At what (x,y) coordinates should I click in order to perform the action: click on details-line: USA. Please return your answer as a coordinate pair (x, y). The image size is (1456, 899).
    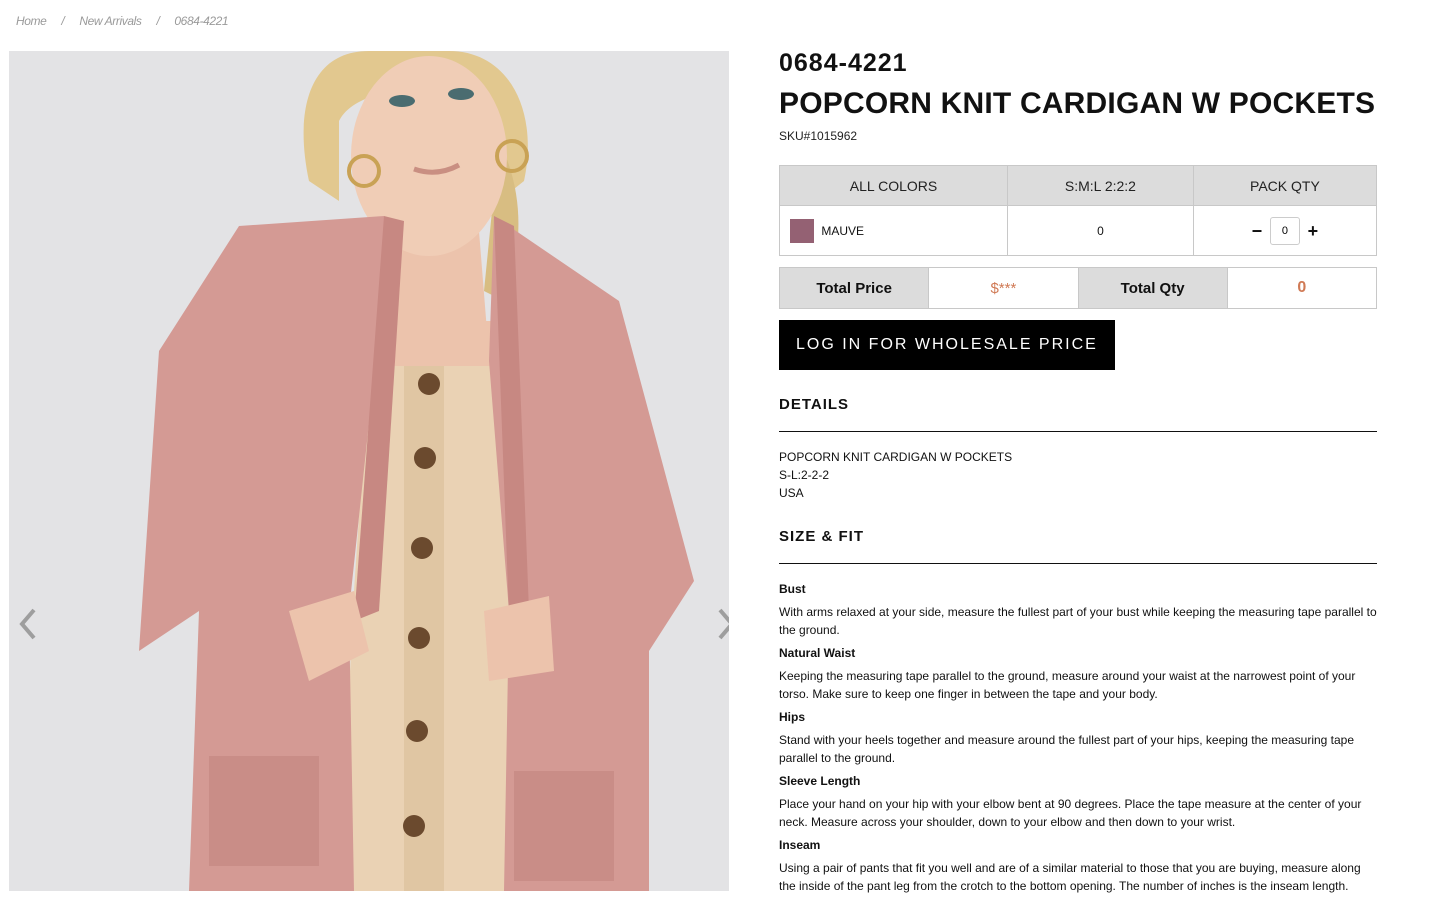
    Looking at the image, I should click on (791, 493).